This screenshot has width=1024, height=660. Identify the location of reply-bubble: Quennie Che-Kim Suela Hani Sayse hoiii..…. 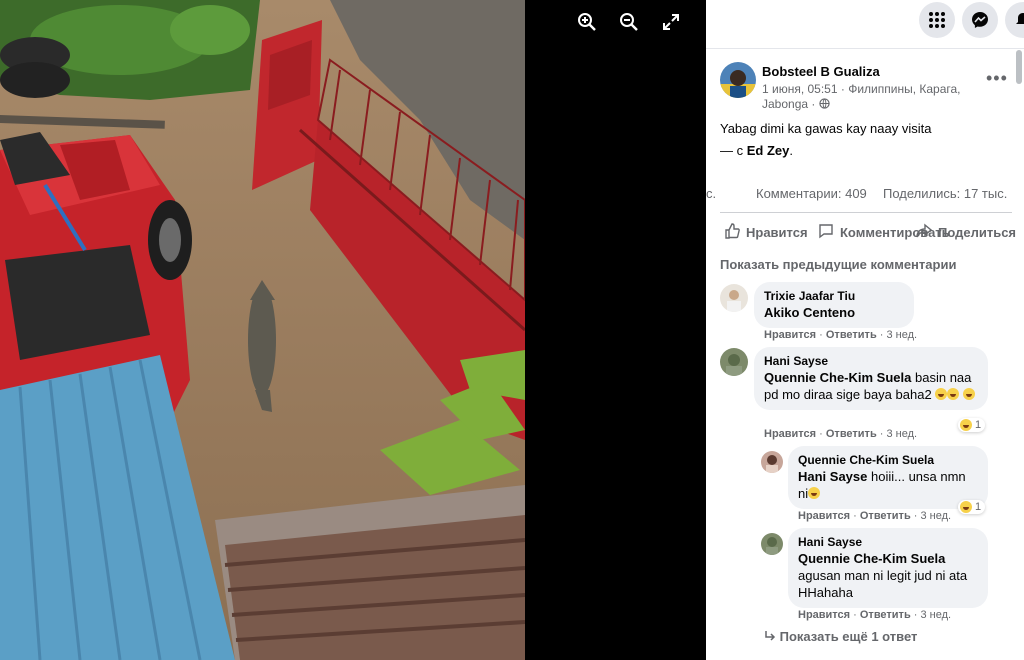
(888, 477).